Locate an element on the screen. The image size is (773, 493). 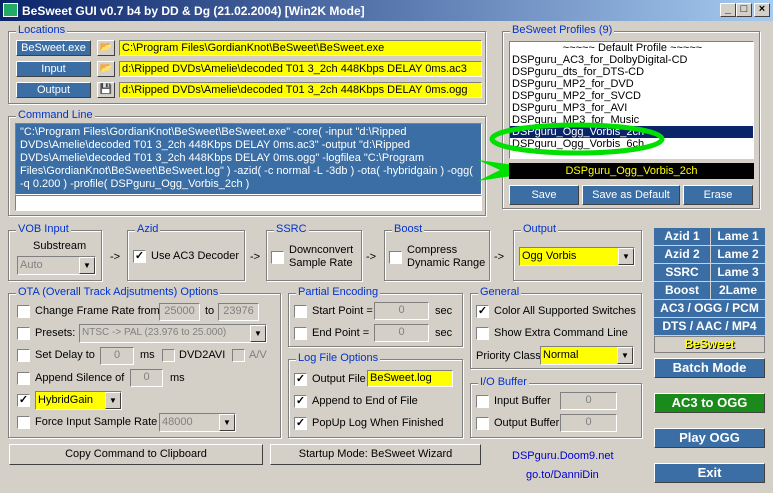
minimize-button: _ is located at coordinates (728, 10).